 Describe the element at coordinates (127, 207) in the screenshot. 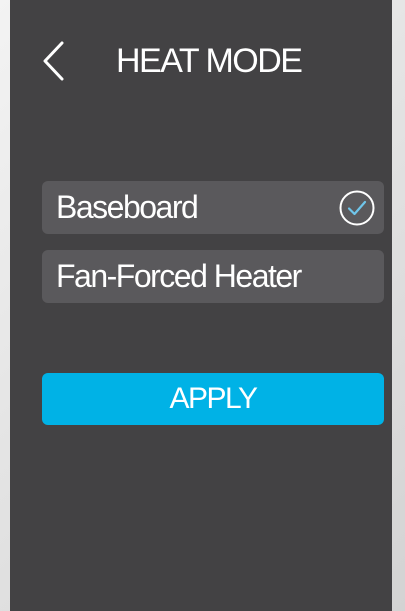

I see `option-baseboard-label: Baseboard` at that location.